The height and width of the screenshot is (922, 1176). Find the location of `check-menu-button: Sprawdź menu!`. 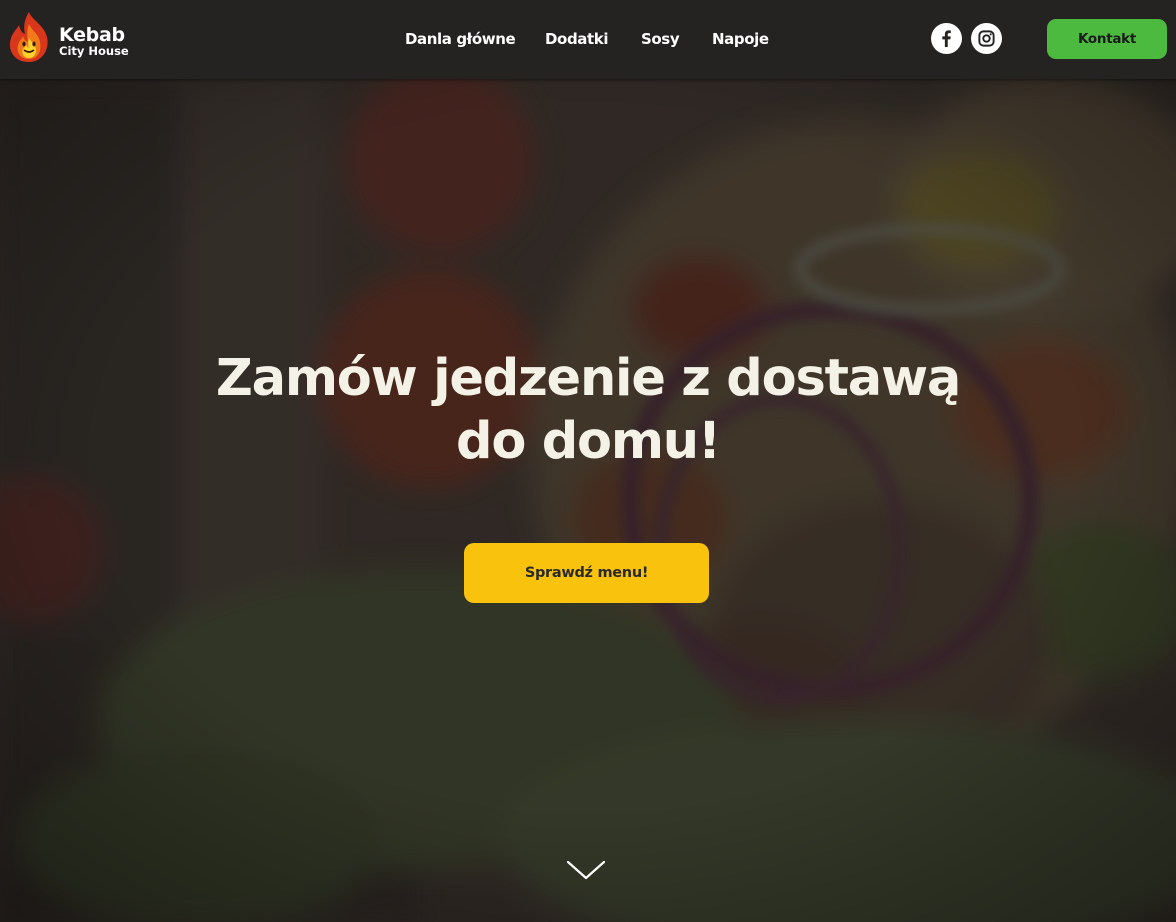

check-menu-button: Sprawdź menu! is located at coordinates (586, 573).